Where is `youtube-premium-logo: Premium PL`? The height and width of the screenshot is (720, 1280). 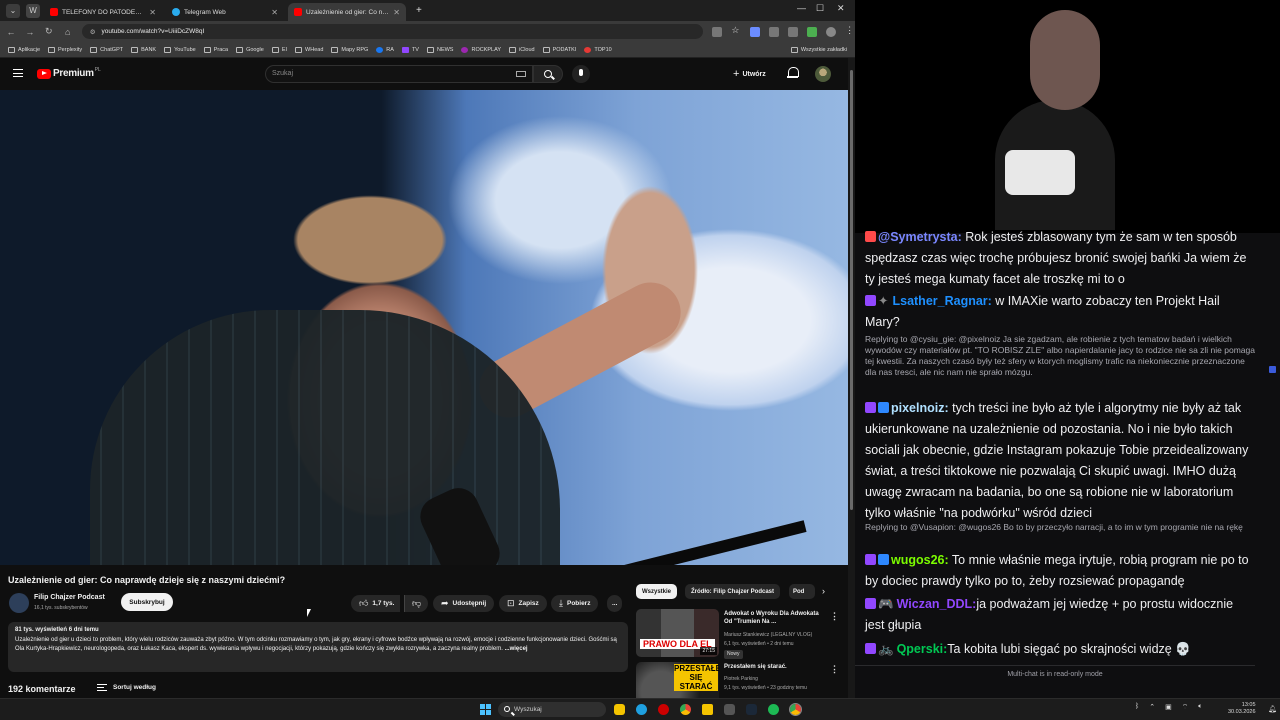
youtube-premium-logo: Premium PL is located at coordinates (69, 73).